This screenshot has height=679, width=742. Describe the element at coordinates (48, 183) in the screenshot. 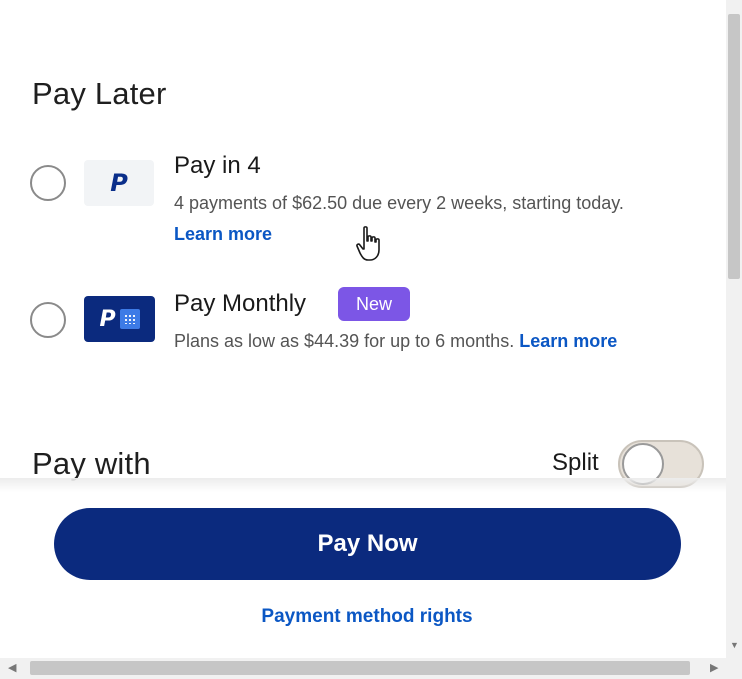

I see `pay-in-4-radio` at that location.